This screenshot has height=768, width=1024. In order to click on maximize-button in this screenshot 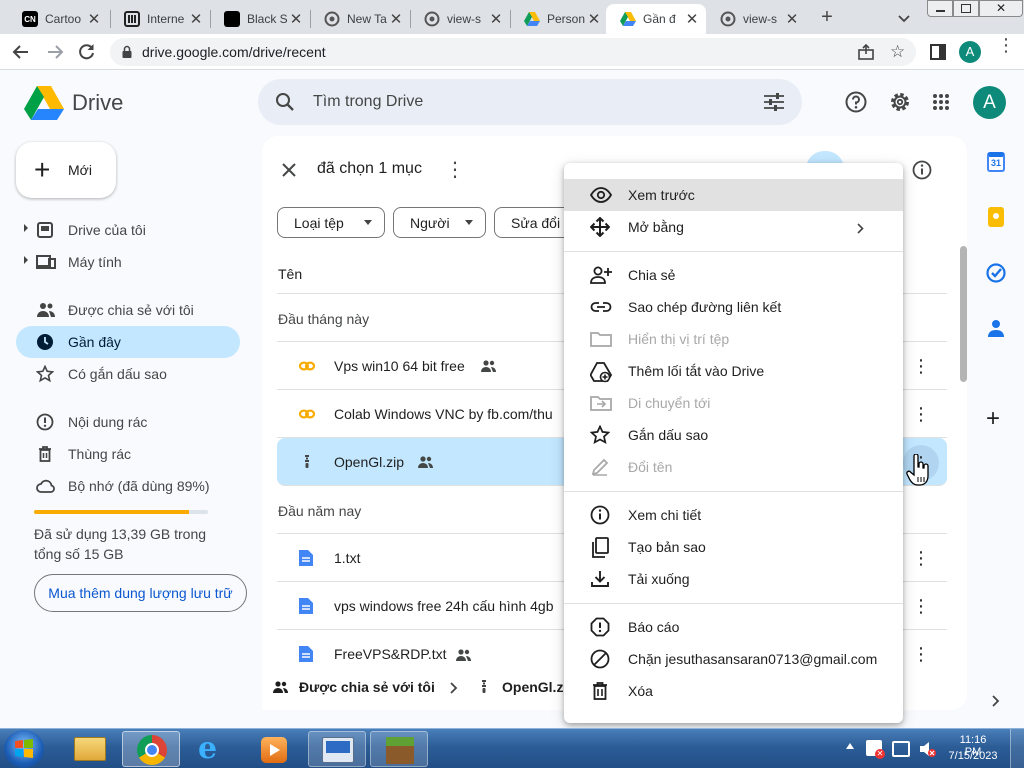, I will do `click(966, 8)`.